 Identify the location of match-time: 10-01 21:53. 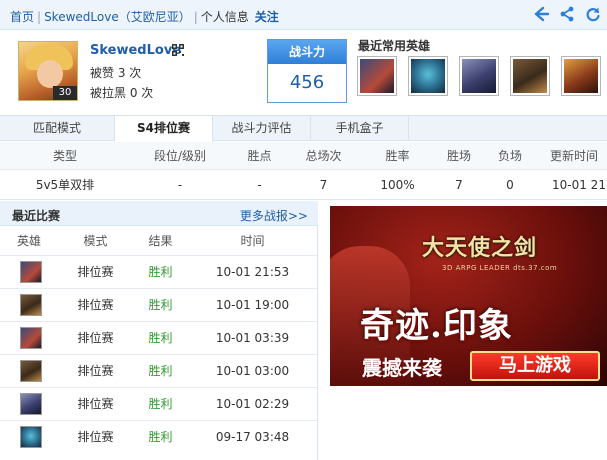
(252, 272).